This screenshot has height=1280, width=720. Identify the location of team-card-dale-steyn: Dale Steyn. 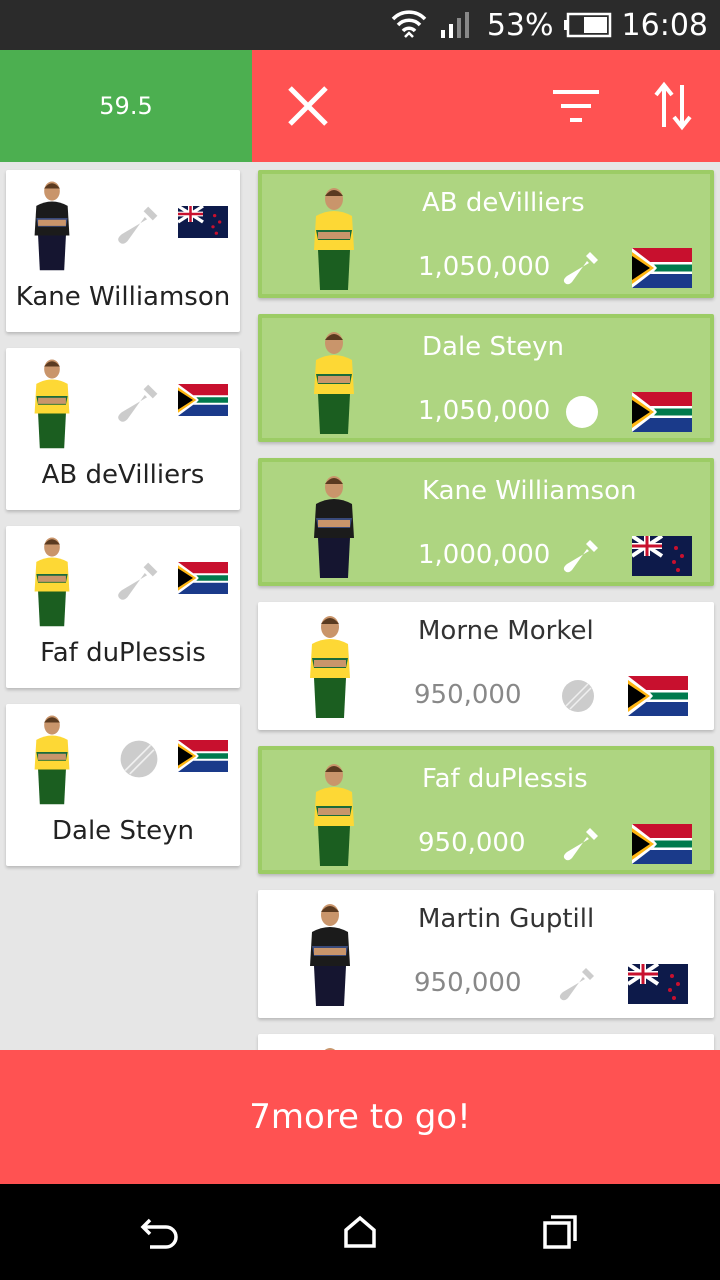
(123, 785).